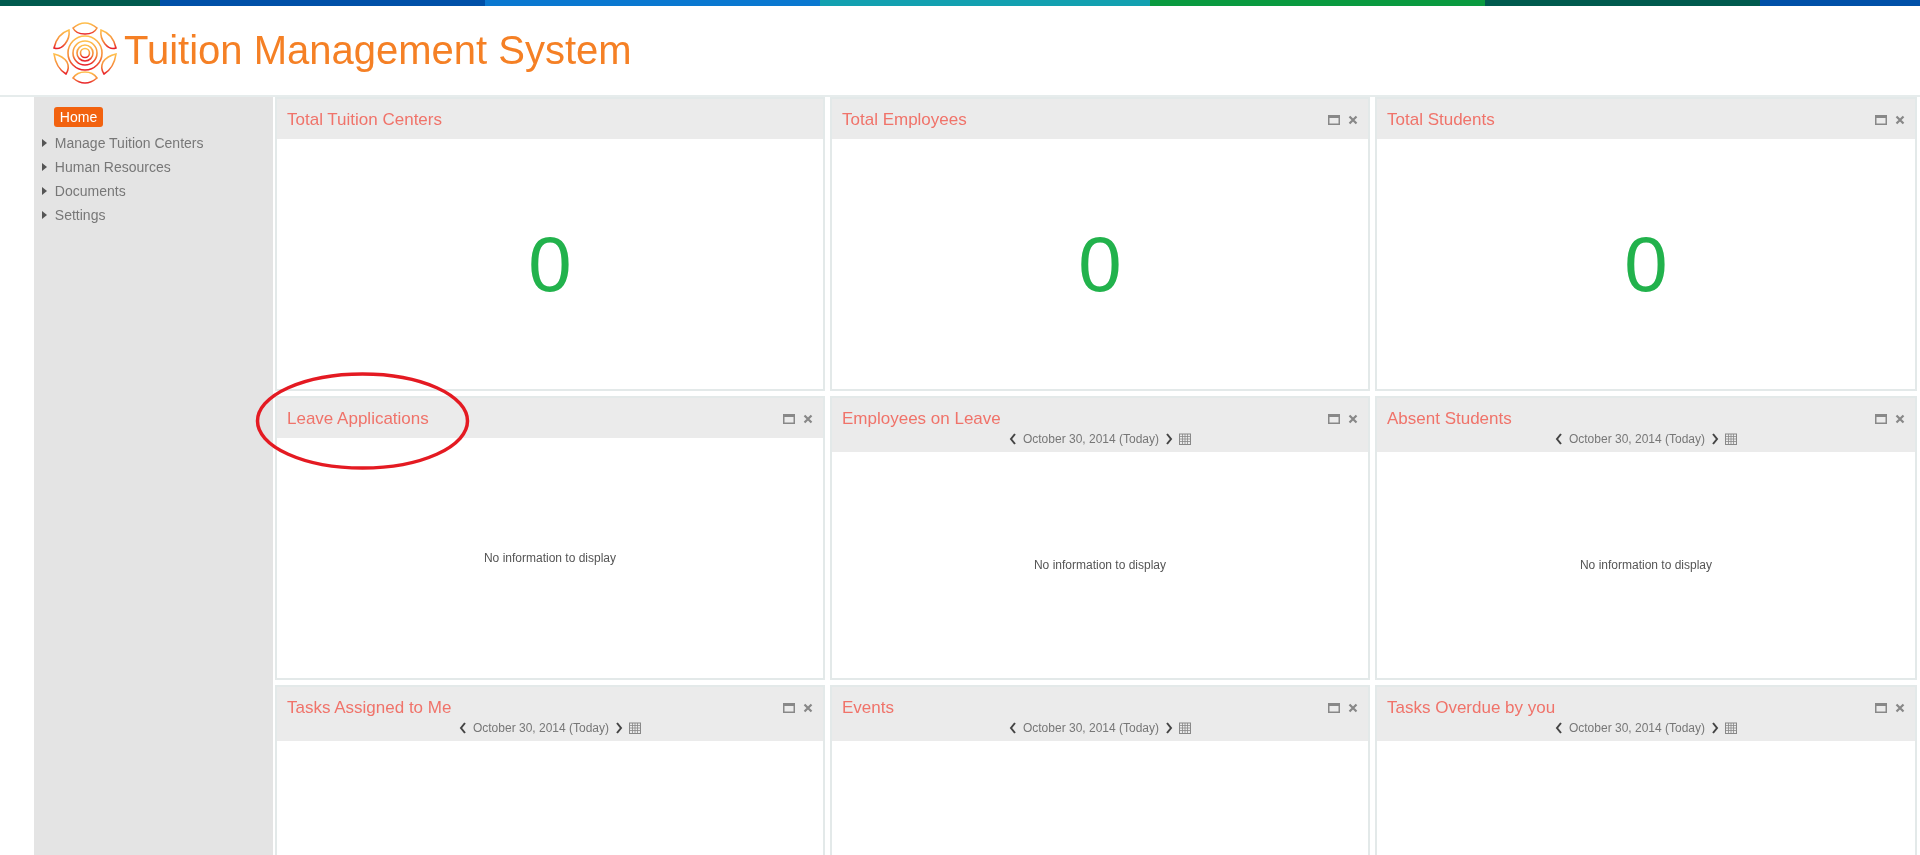 The width and height of the screenshot is (1920, 855). I want to click on sidebar-item: Manage Tuition Centers, so click(129, 143).